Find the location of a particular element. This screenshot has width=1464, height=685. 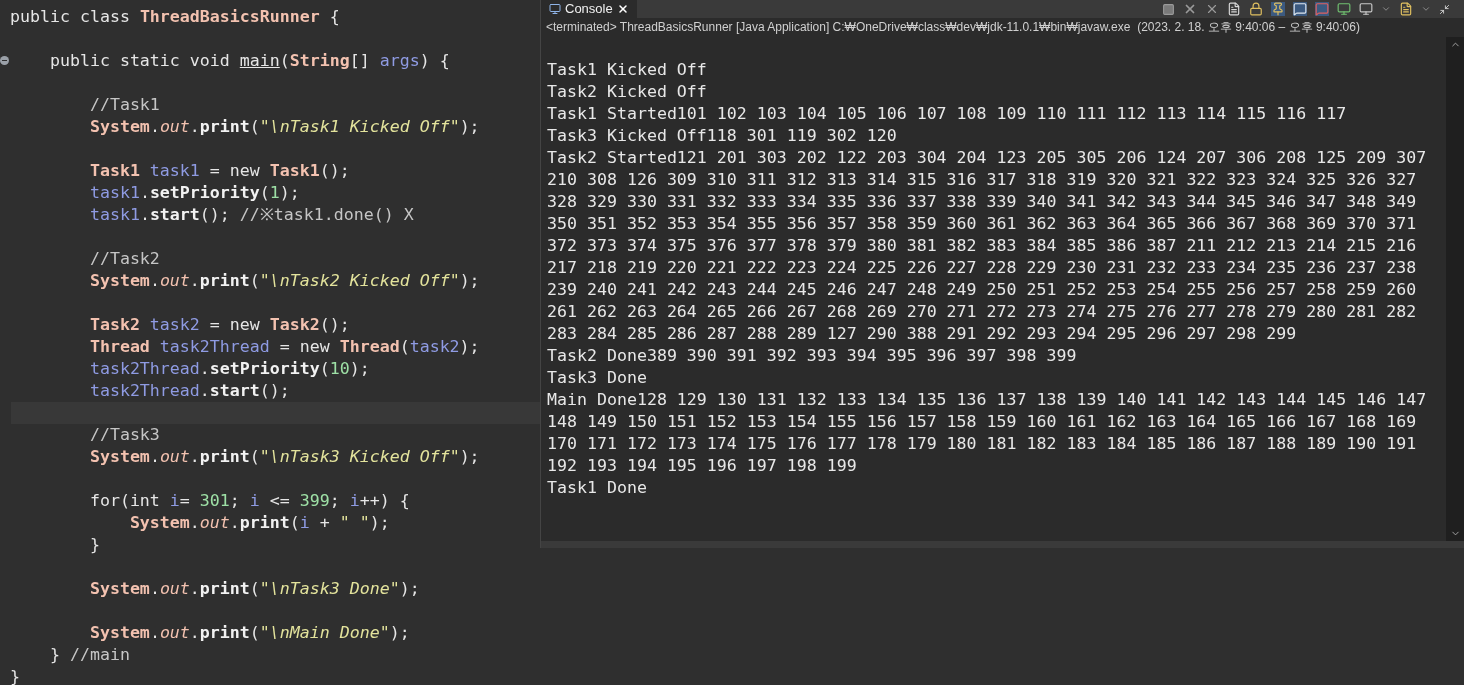

code-line: System.out.print("\nTask3 Kicked Off"); is located at coordinates (284, 457).